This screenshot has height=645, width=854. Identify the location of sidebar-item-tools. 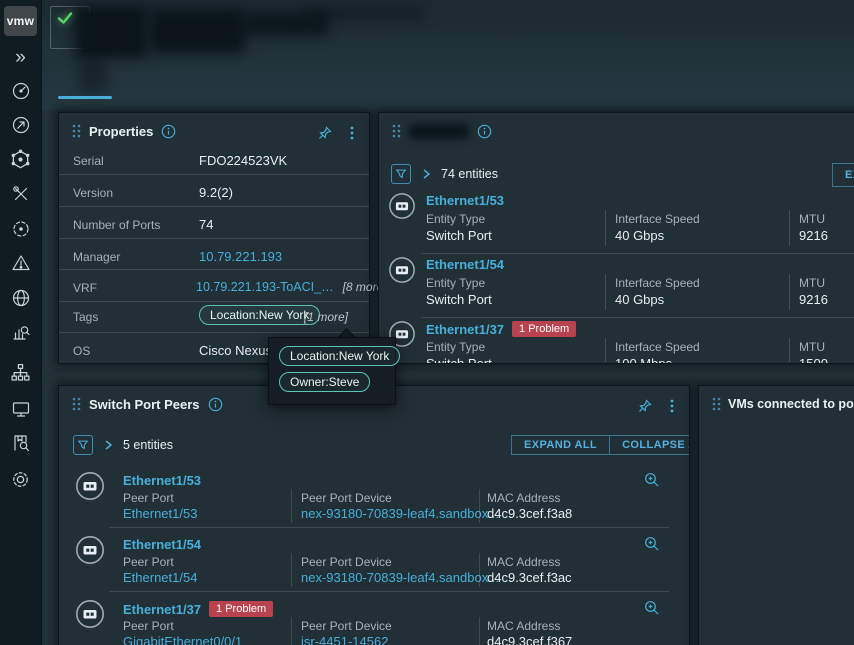
(20, 194).